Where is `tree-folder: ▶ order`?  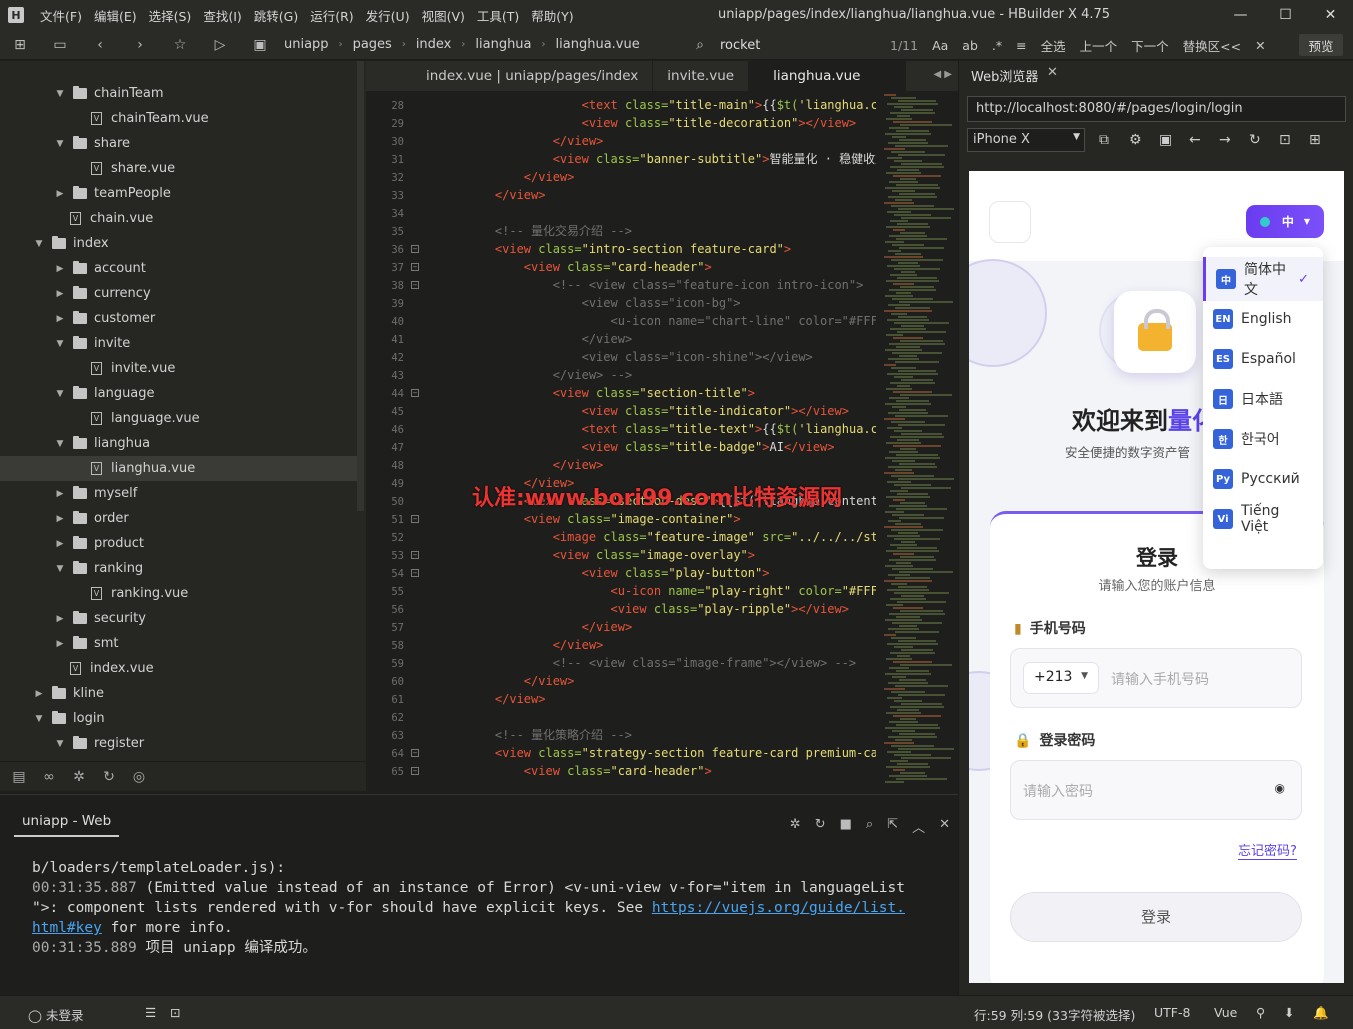
tree-folder: ▶ order is located at coordinates (178, 518).